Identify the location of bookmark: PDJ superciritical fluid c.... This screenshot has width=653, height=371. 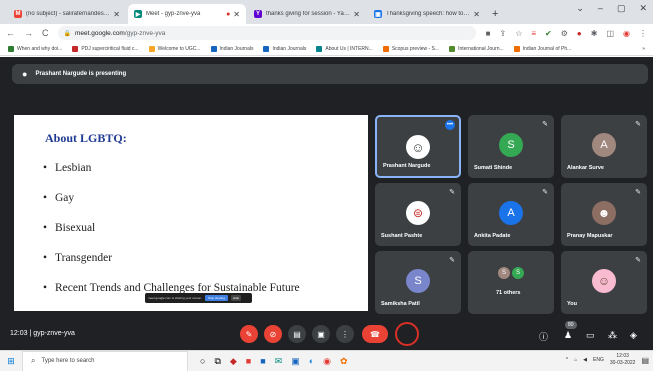
(105, 48).